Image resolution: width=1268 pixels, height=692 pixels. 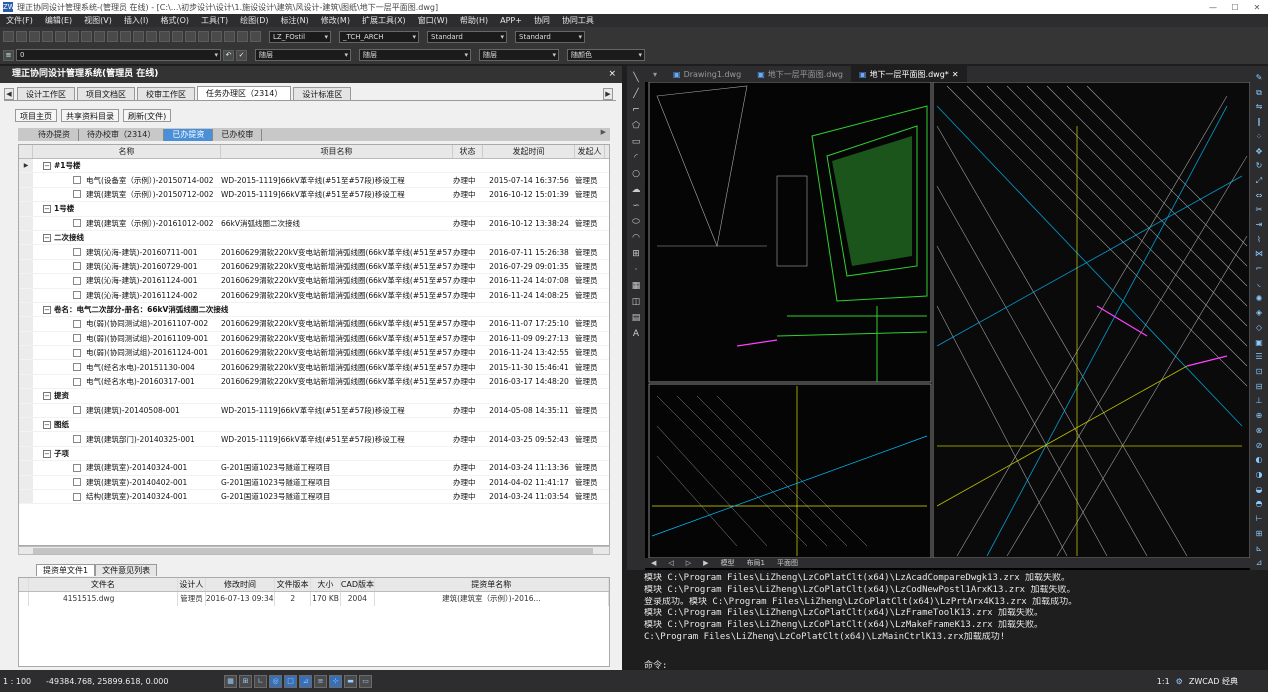 What do you see at coordinates (756, 563) in the screenshot?
I see `layout-tab: 布局1` at bounding box center [756, 563].